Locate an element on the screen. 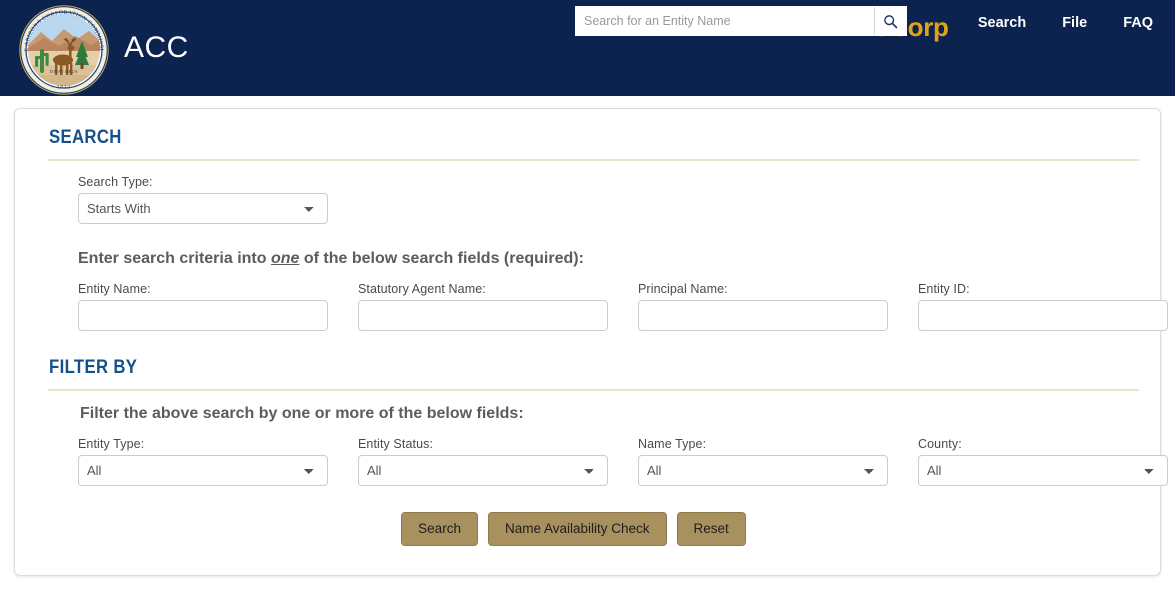 The width and height of the screenshot is (1175, 591). name-type-group: Name Type: All is located at coordinates (763, 461).